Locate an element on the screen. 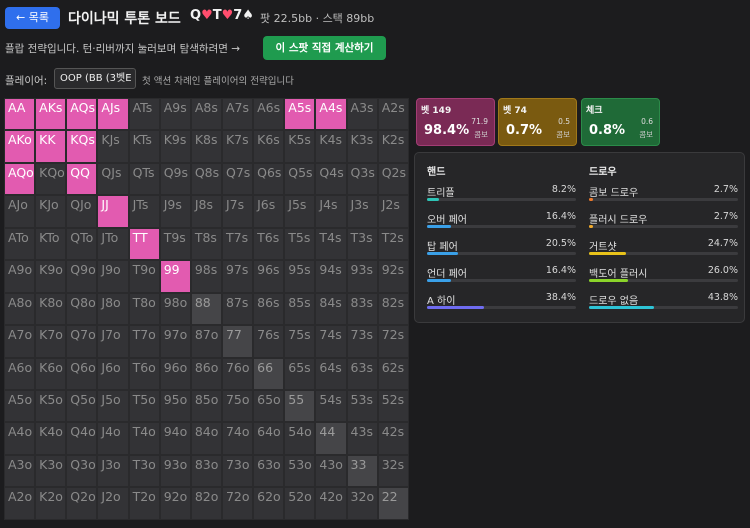  hand-cell: 44 is located at coordinates (331, 438).